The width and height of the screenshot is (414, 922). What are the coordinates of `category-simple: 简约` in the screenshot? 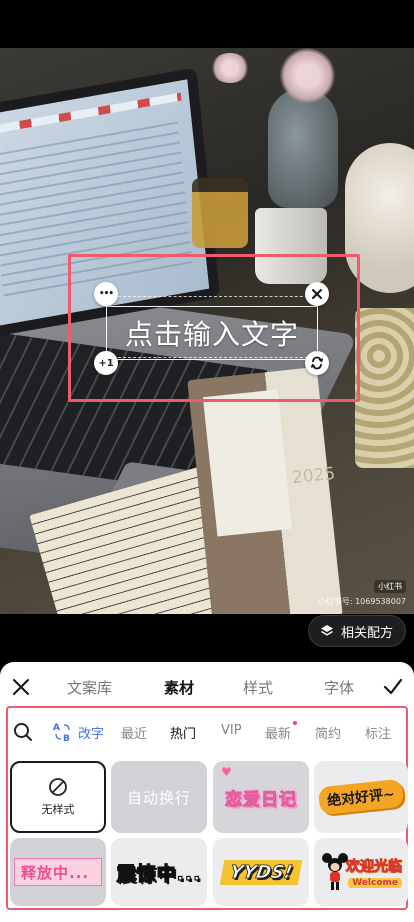 It's located at (328, 732).